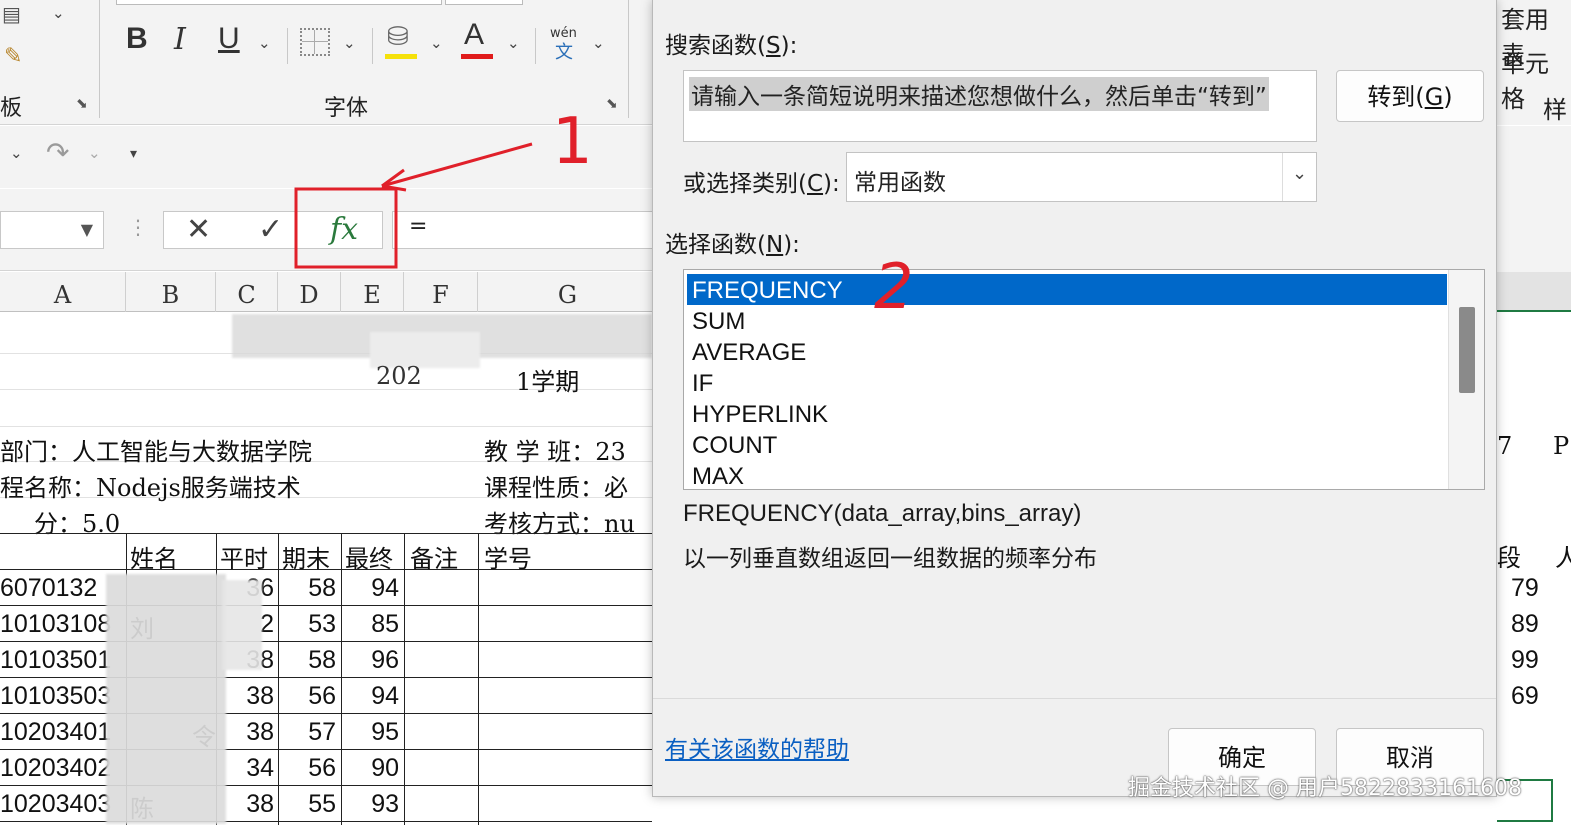 This screenshot has width=1571, height=825. I want to click on annotation-mark-2: 2, so click(893, 286).